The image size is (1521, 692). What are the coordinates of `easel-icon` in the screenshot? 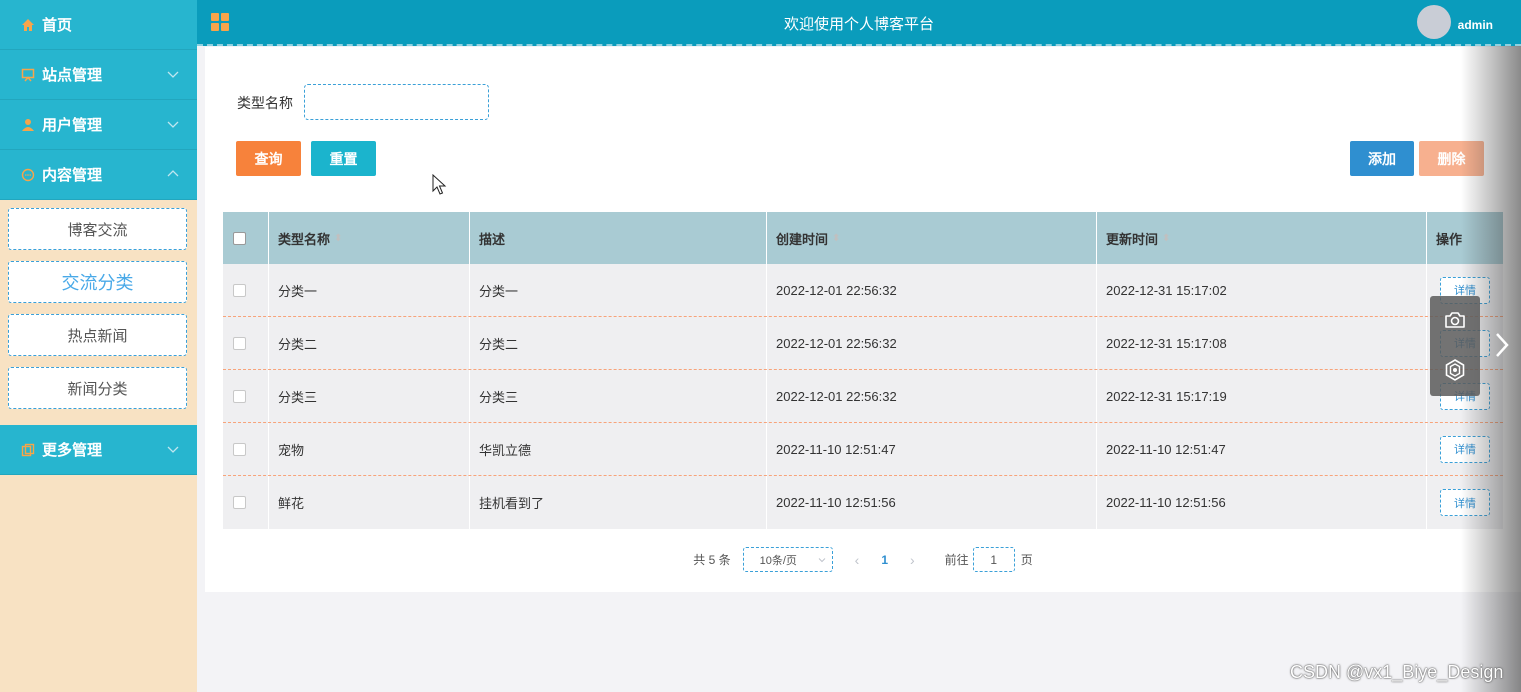 It's located at (28, 75).